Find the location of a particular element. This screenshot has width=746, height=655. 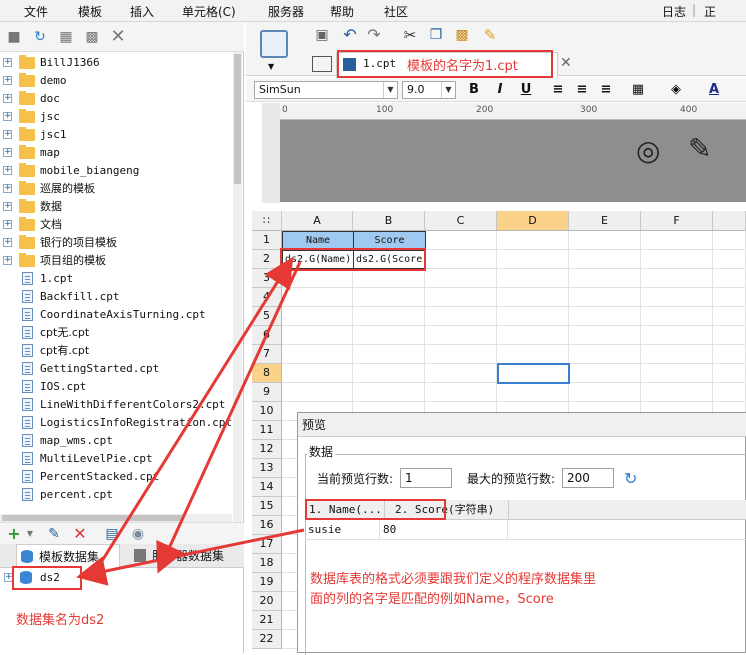

row-header-6: 6 is located at coordinates (267, 335).